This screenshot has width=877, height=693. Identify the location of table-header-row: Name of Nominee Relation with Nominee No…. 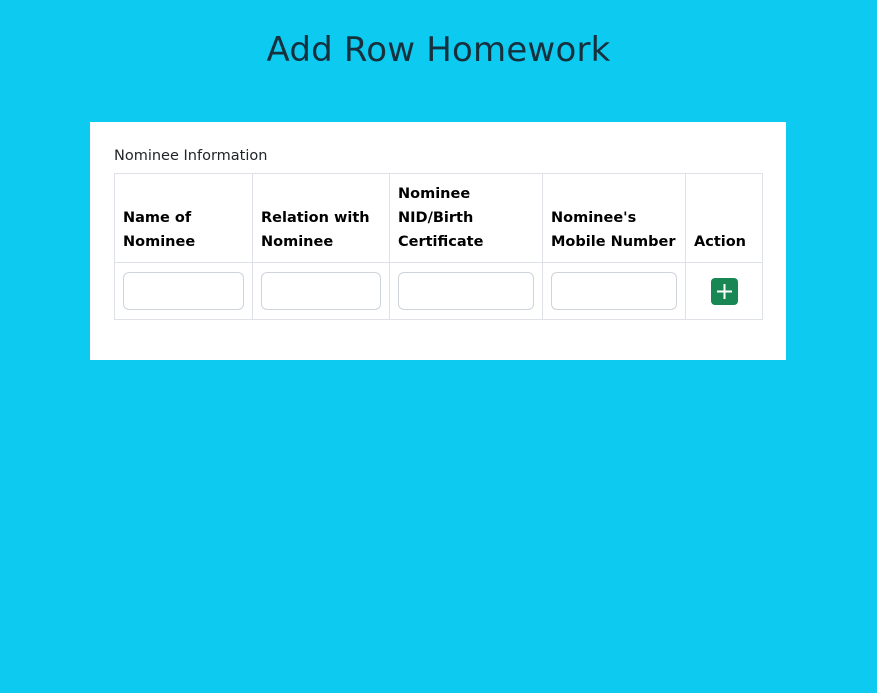
(438, 218).